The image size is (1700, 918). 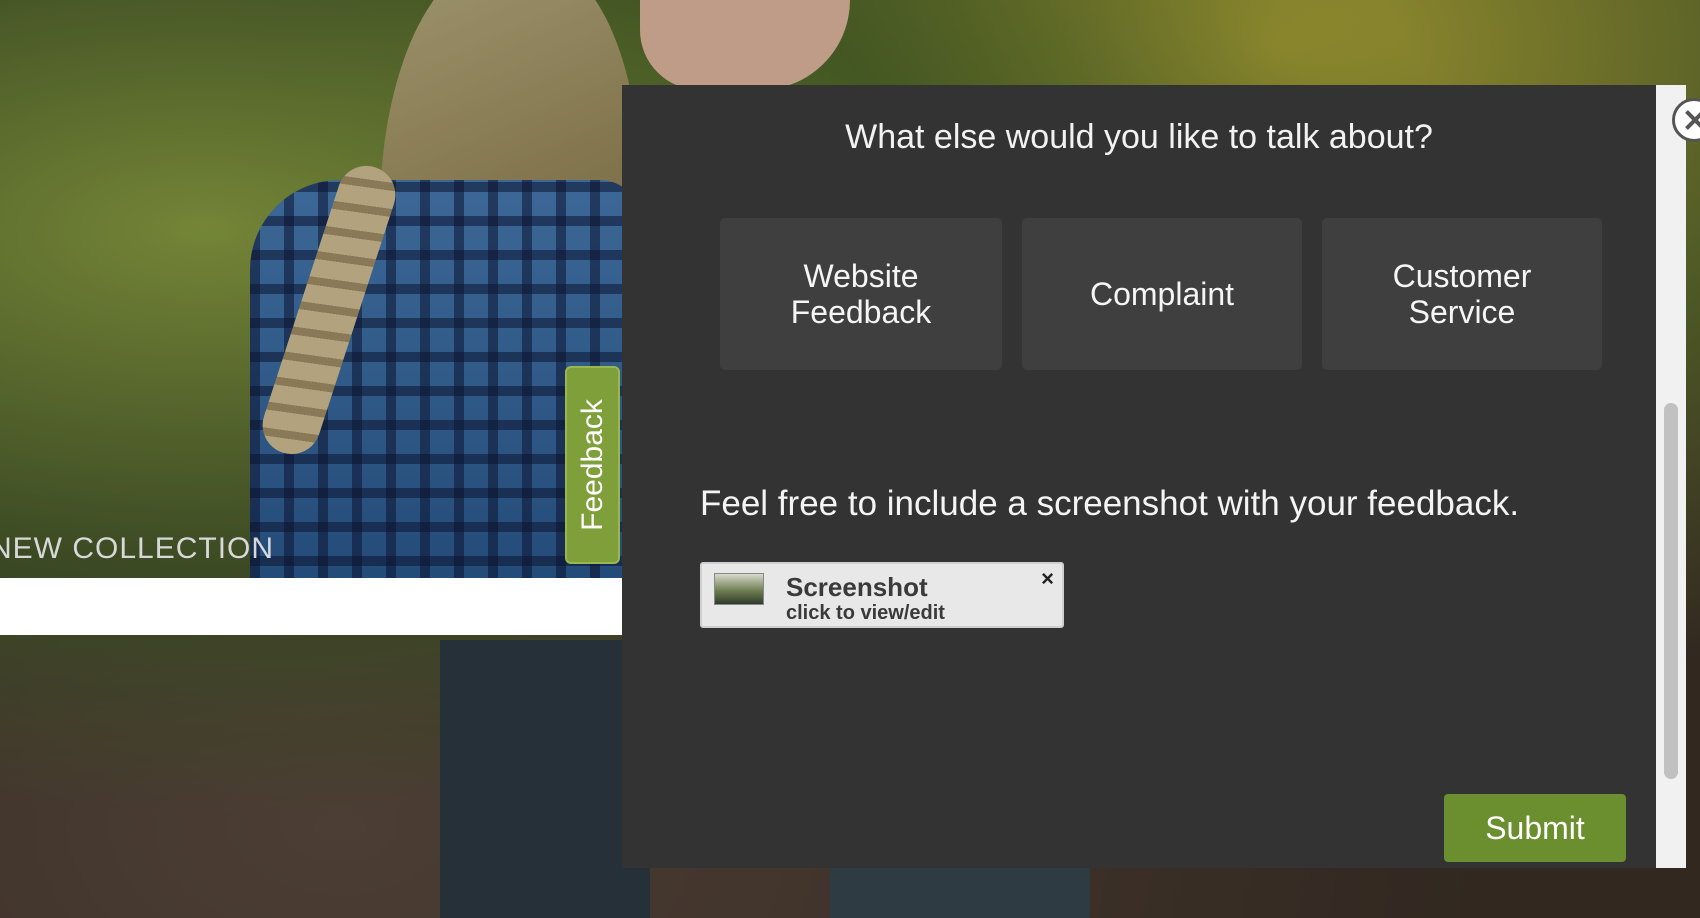 What do you see at coordinates (739, 589) in the screenshot?
I see `screenshot-thumbnail-icon` at bounding box center [739, 589].